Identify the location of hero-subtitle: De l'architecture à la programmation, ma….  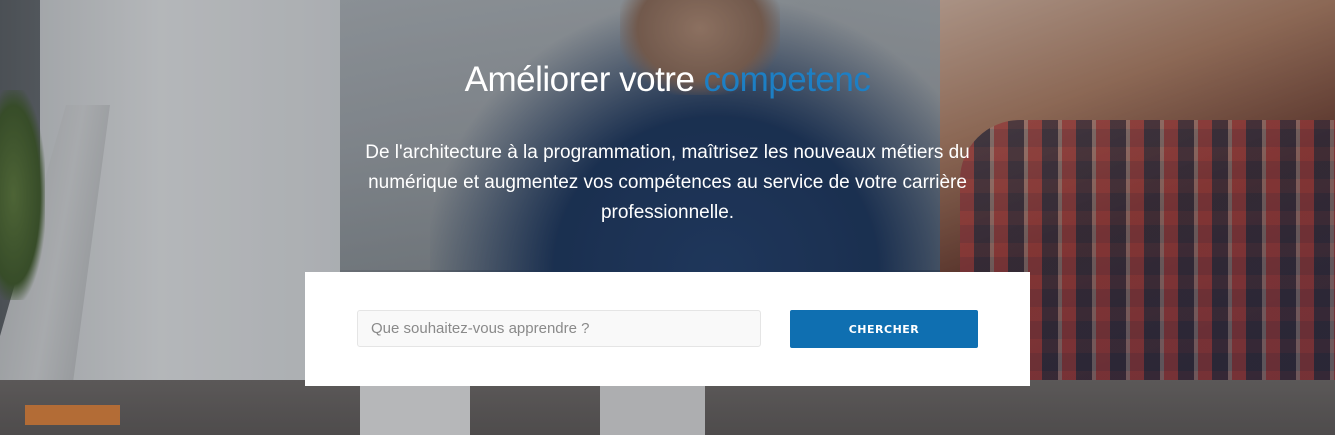
(667, 182).